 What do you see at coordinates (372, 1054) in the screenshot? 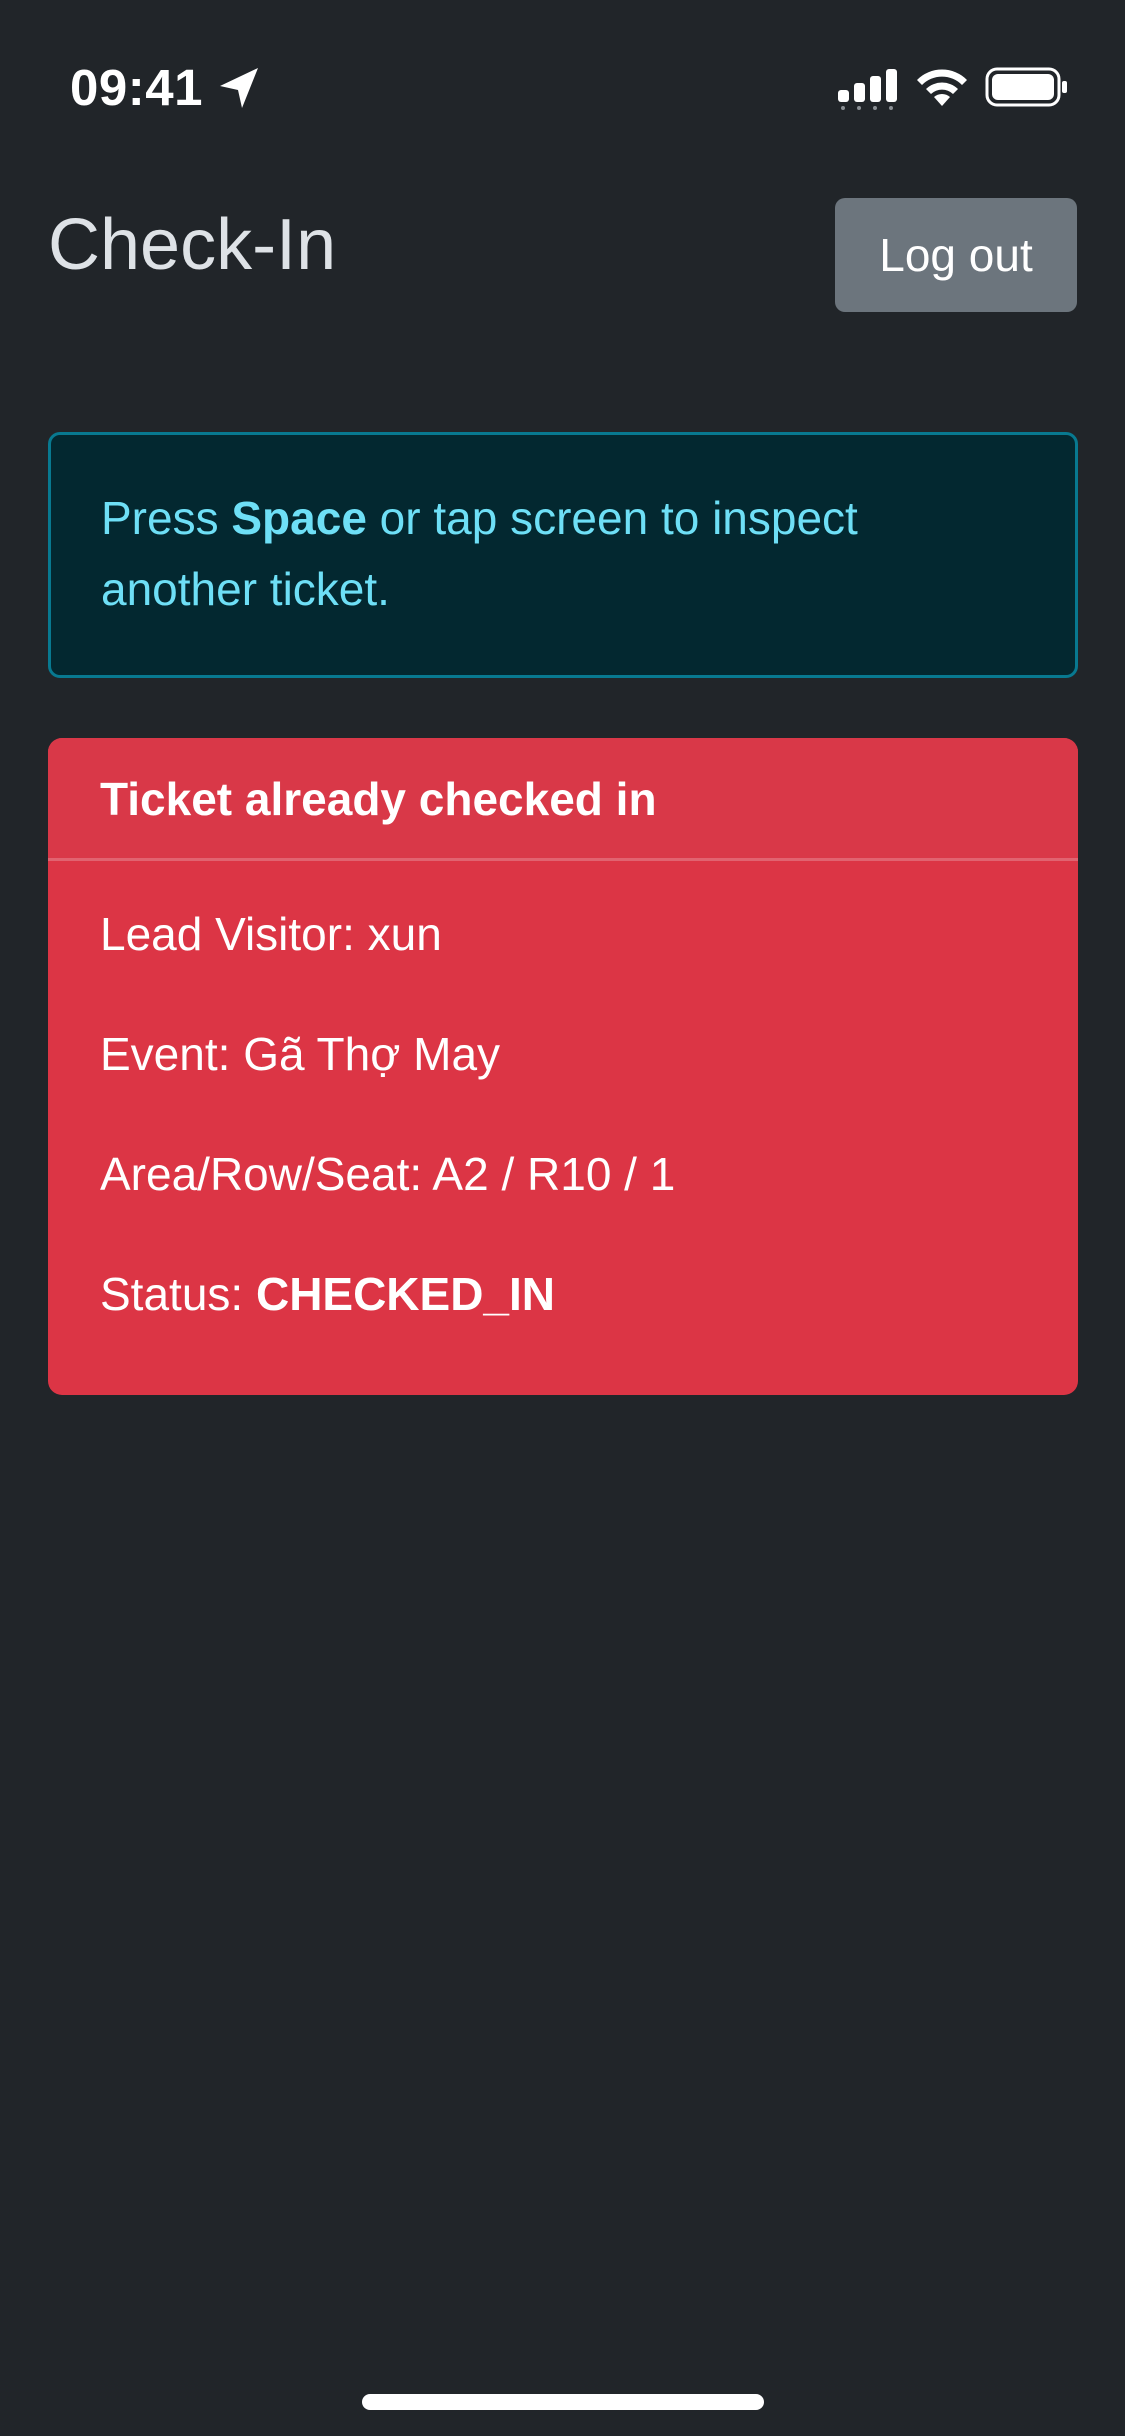
I see `event-value: Gã Thợ May` at bounding box center [372, 1054].